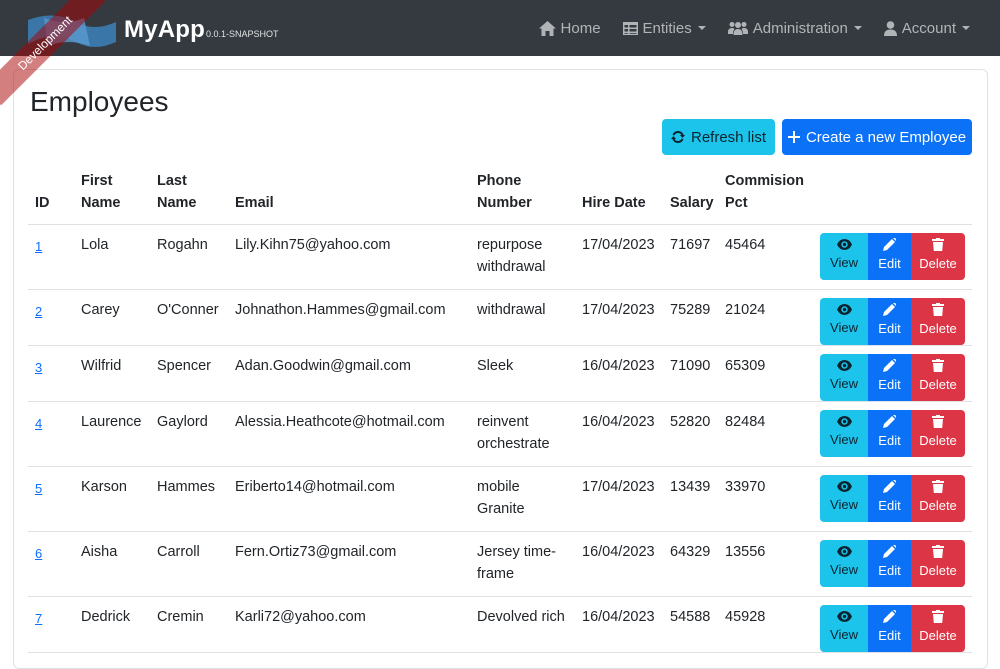 Image resolution: width=1000 pixels, height=669 pixels. I want to click on employee-id-link: 7, so click(38, 618).